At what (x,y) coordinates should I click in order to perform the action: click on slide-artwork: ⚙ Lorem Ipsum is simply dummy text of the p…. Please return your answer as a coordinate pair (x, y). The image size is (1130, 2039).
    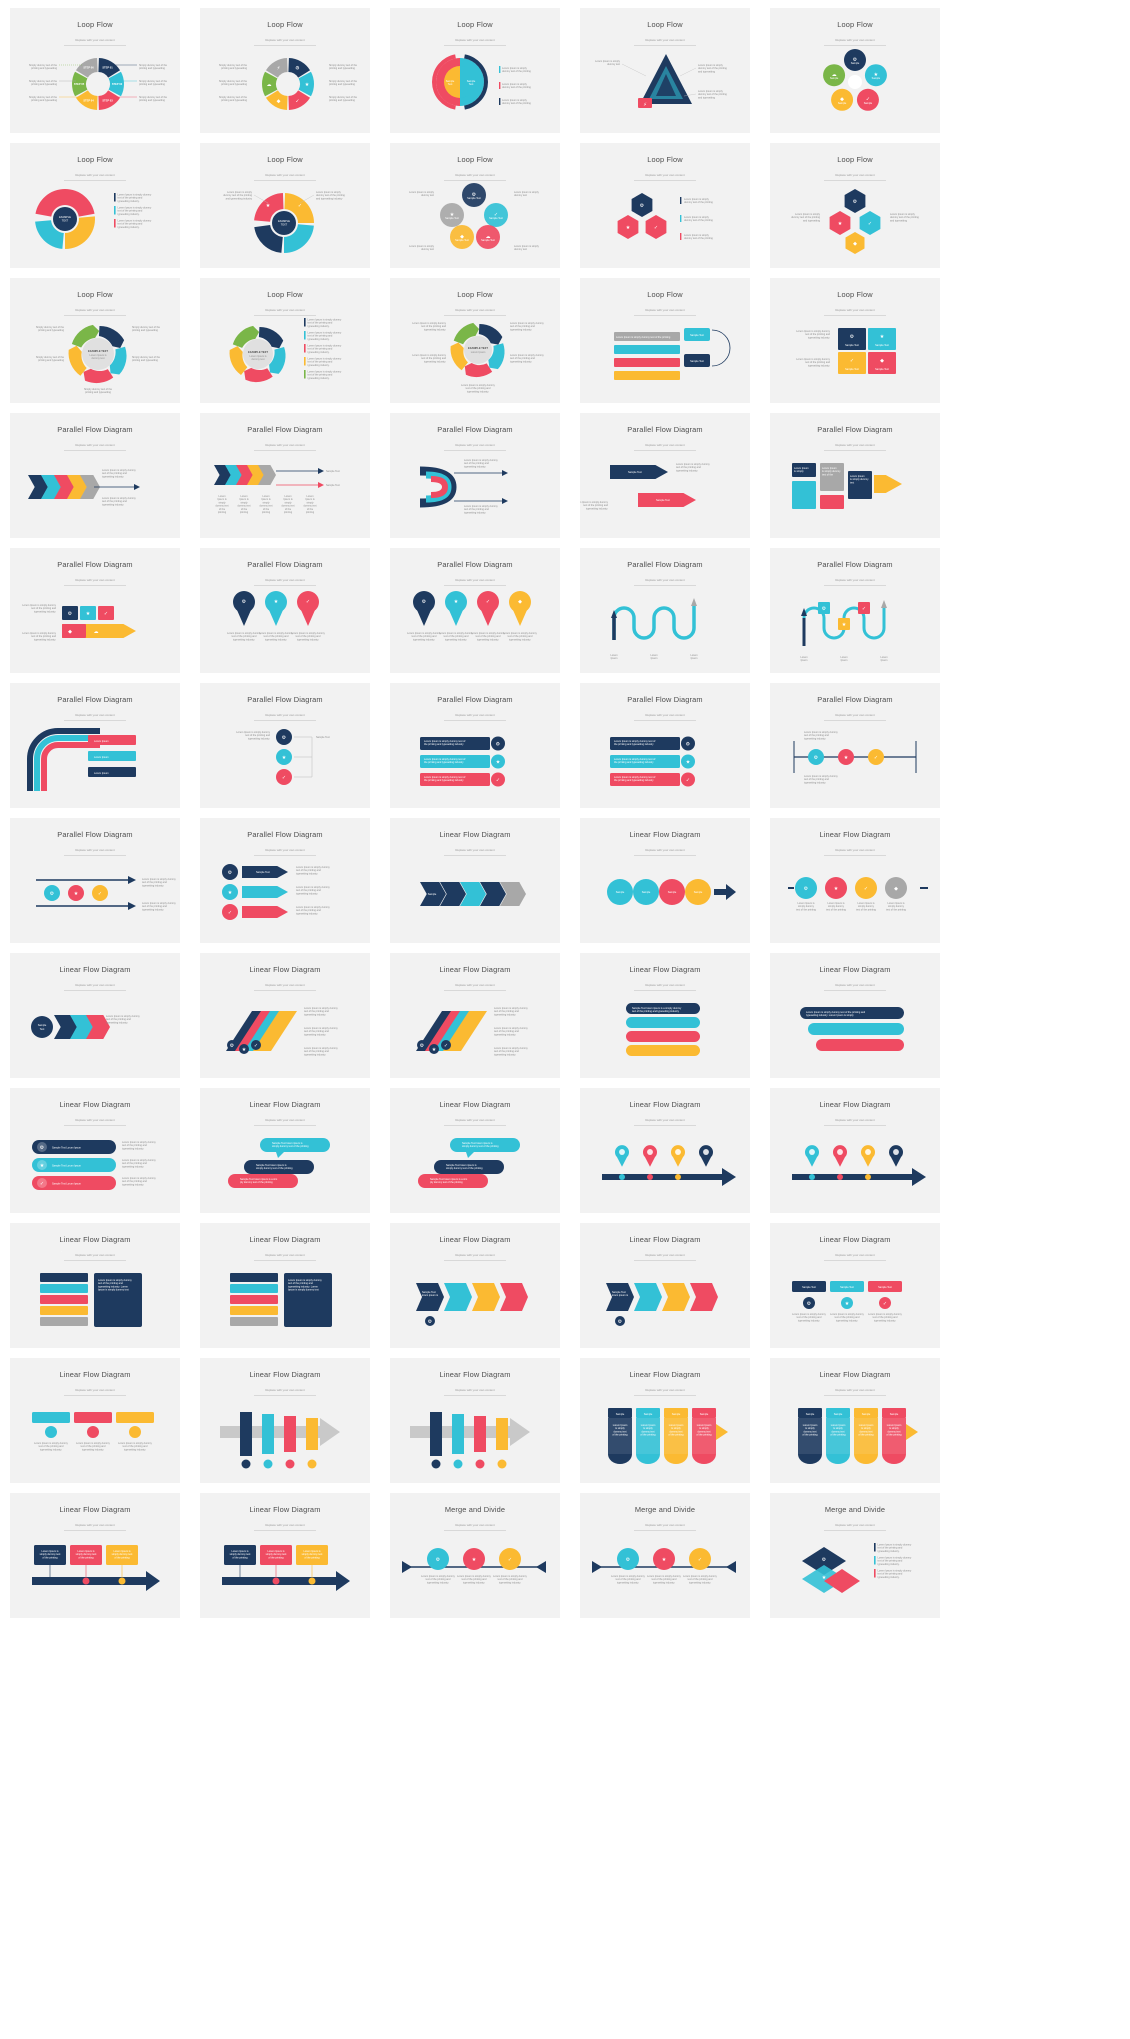
    Looking at the image, I should click on (855, 894).